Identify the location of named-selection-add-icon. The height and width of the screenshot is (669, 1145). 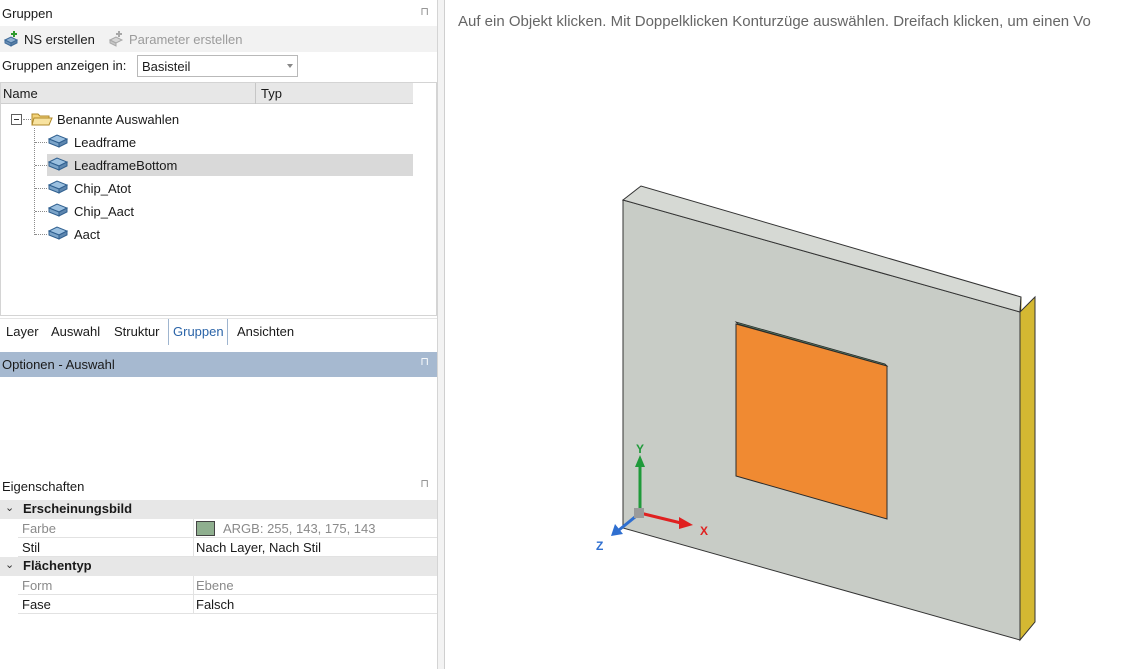
(12, 39).